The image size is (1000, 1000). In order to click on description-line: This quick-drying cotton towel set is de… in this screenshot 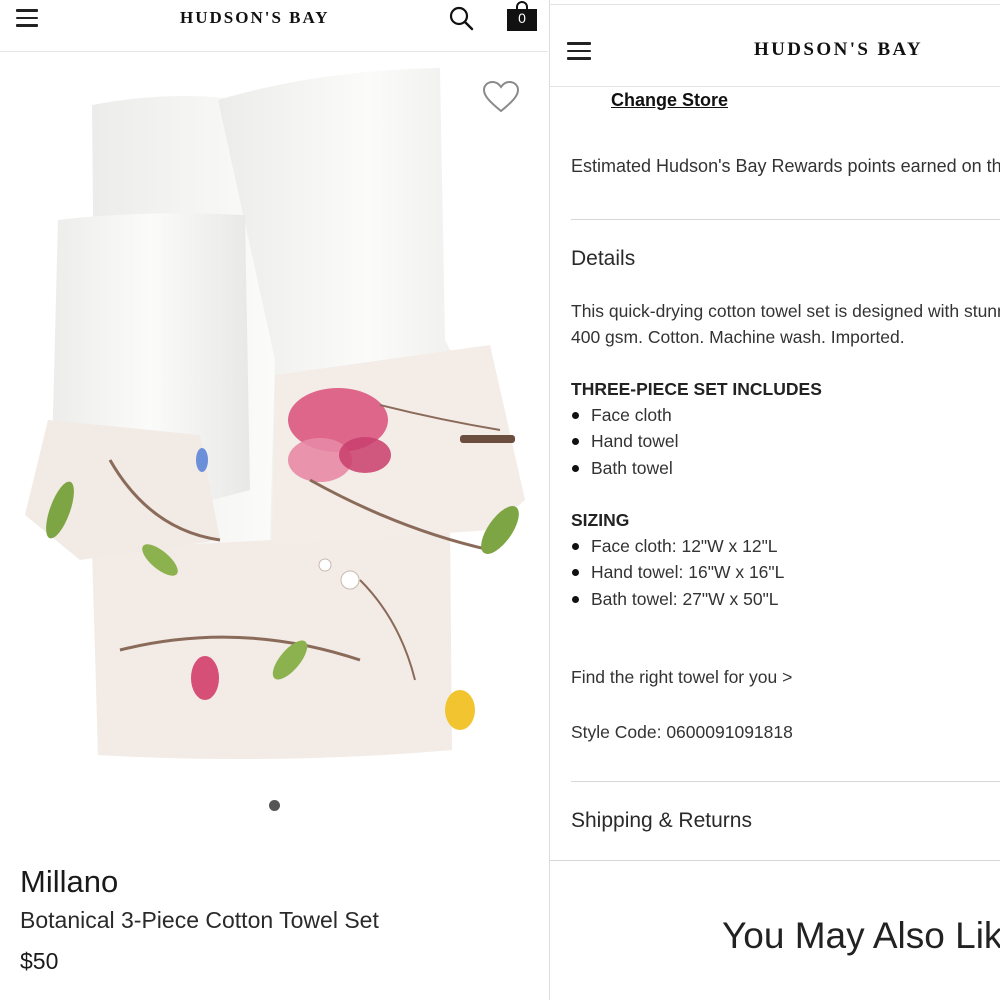, I will do `click(785, 311)`.